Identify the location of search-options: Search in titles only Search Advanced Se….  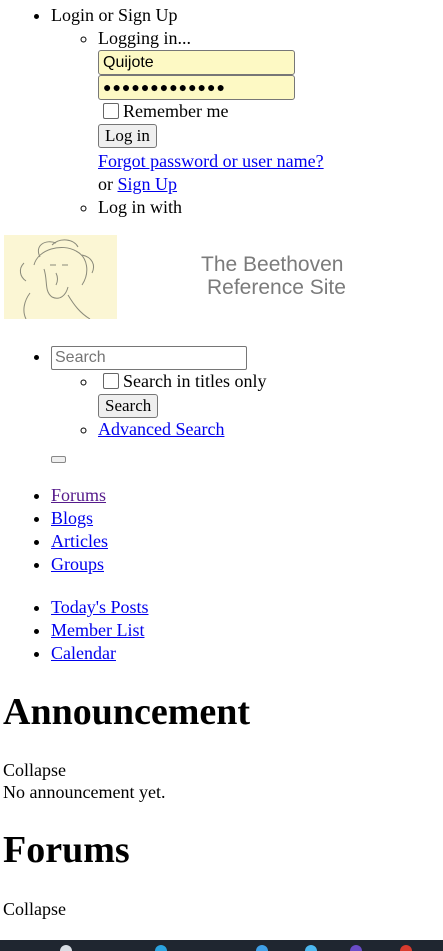
(158, 405).